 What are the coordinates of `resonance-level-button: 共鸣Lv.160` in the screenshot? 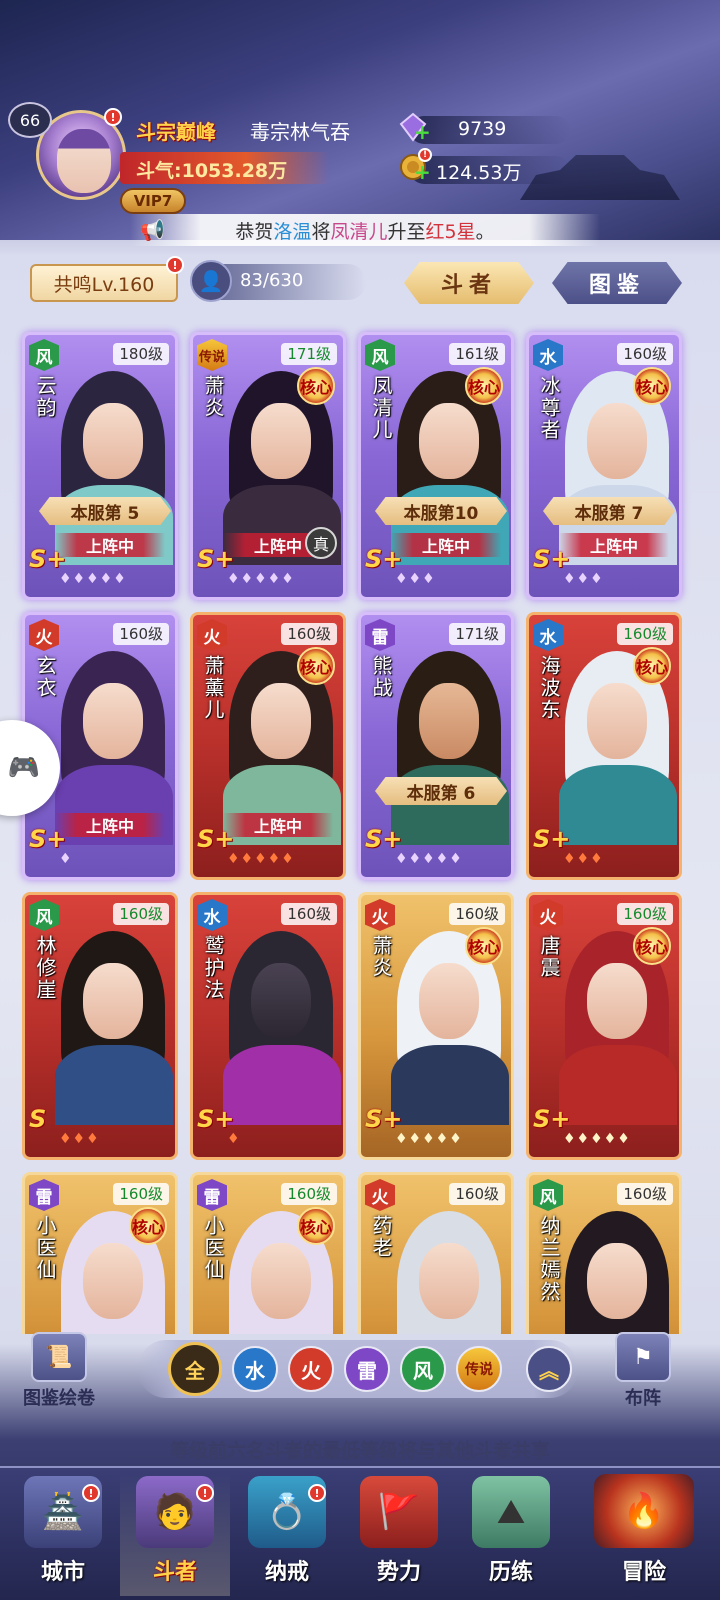 It's located at (104, 283).